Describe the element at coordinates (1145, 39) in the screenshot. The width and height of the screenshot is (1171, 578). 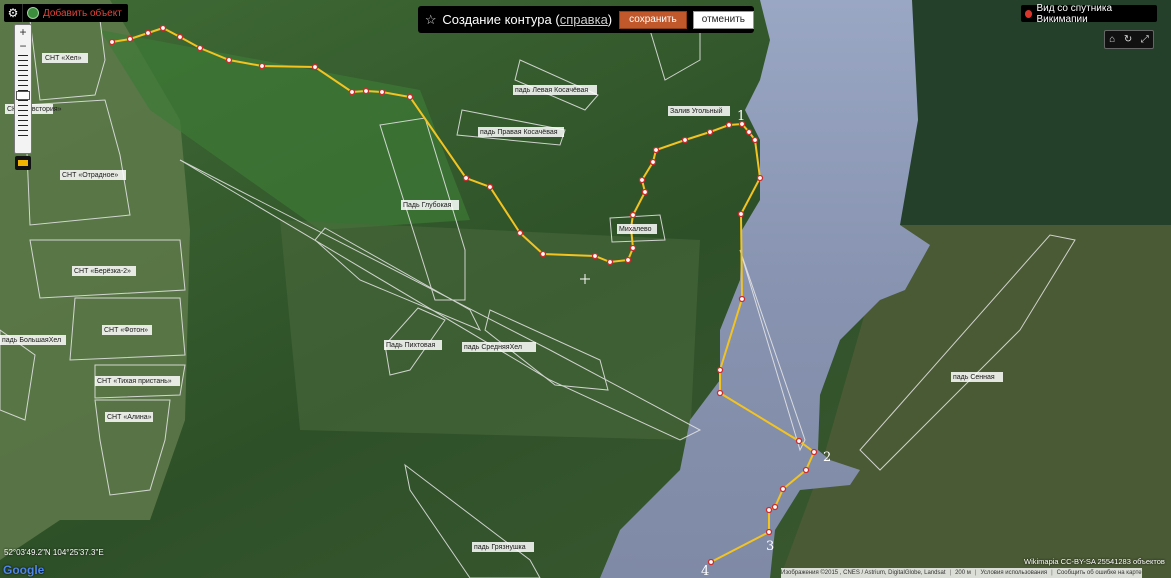
I see `fullscreen-icon: ⤢` at that location.